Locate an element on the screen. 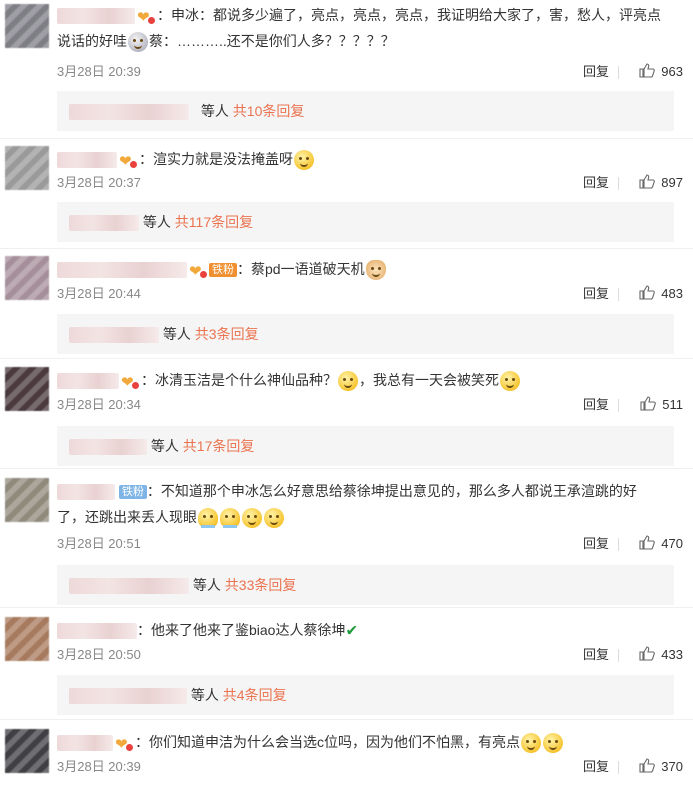 The height and width of the screenshot is (791, 693). sub-replies-count: 共4条回复 is located at coordinates (255, 695).